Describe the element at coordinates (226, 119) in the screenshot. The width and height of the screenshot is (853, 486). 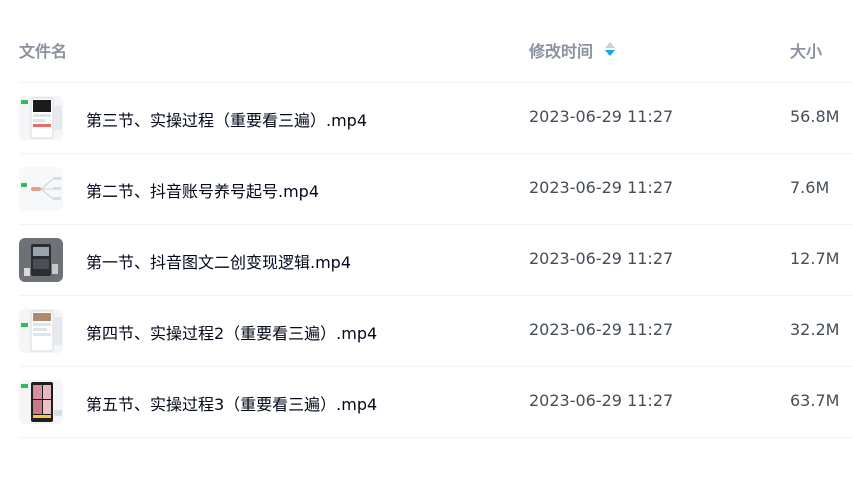
I see `file-name: 第三节、实操过程（重要看三遍）.mp4` at that location.